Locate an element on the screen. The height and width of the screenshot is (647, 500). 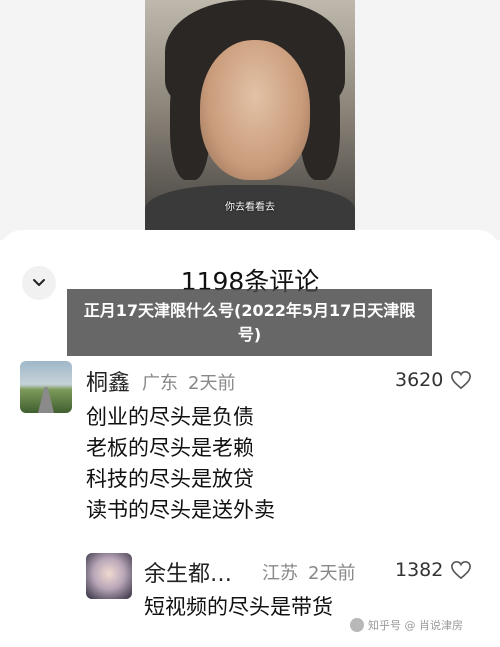
watermark-text: 知乎号 @ 肖说津房 is located at coordinates (415, 625).